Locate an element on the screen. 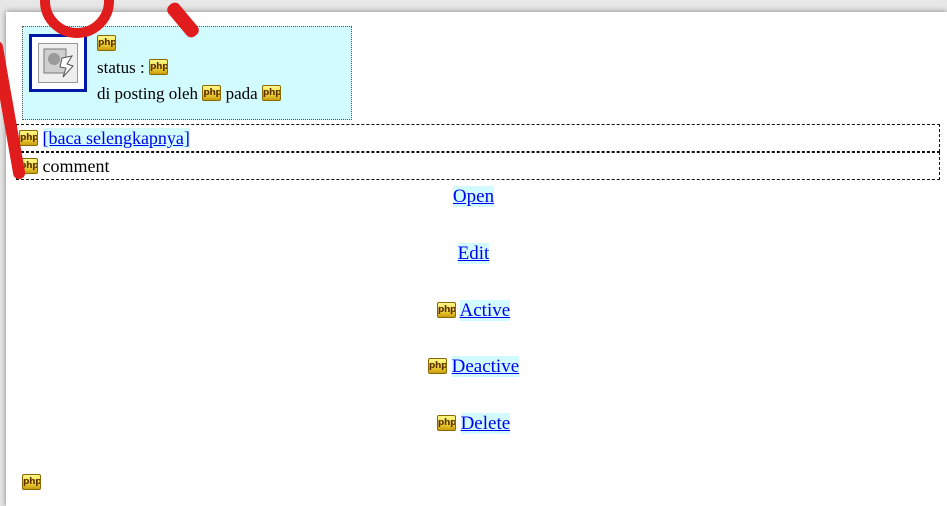  read-more-row: php [baca selengkapnya] is located at coordinates (478, 138).